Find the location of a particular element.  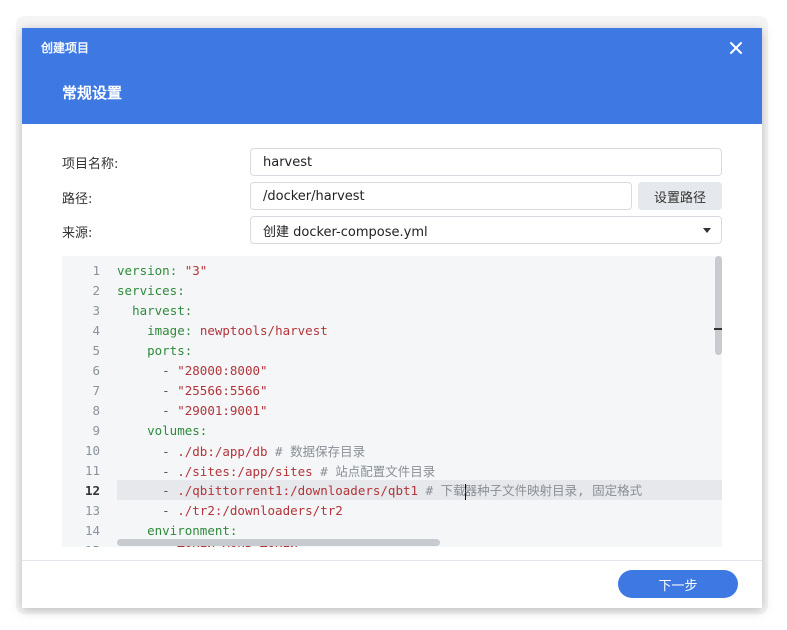

code-text: - ./sites:/app/sites # 站点配置文件目录 is located at coordinates (276, 470).